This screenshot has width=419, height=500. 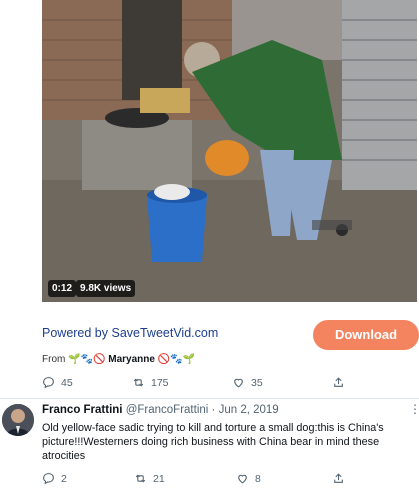 What do you see at coordinates (257, 382) in the screenshot?
I see `like-count: 35` at bounding box center [257, 382].